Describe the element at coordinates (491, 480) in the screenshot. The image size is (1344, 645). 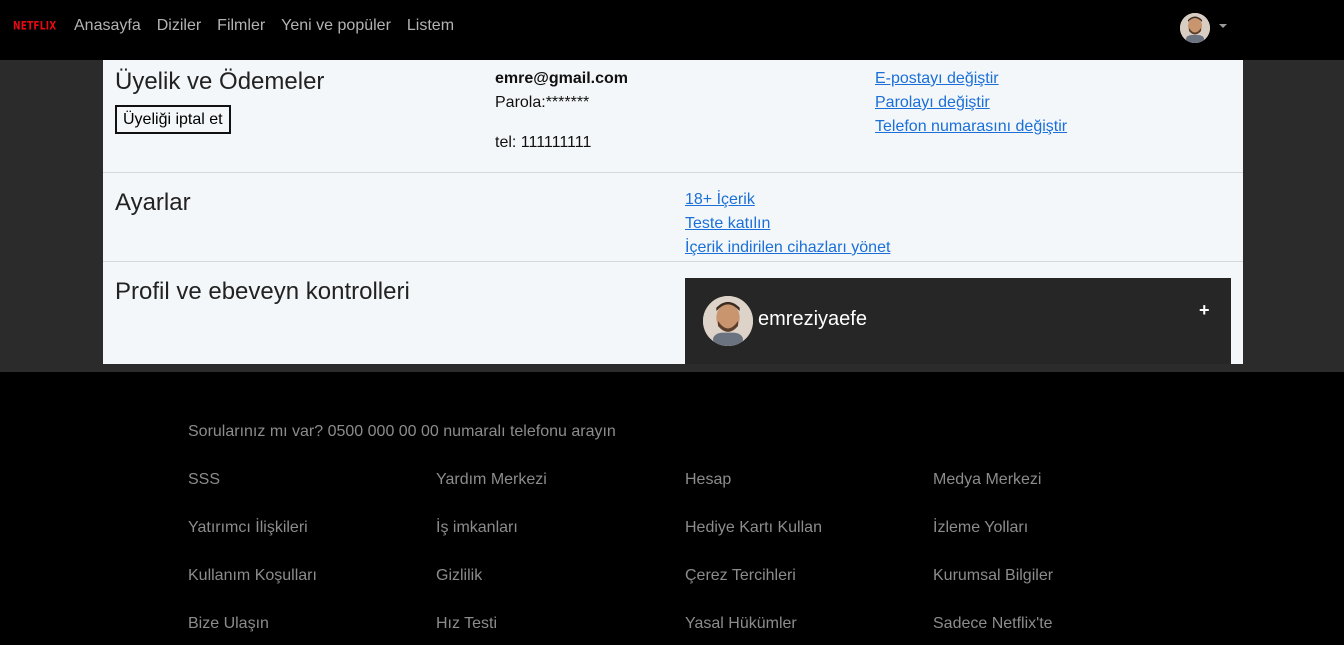
I see `footer-link: Yardım Merkezi` at that location.